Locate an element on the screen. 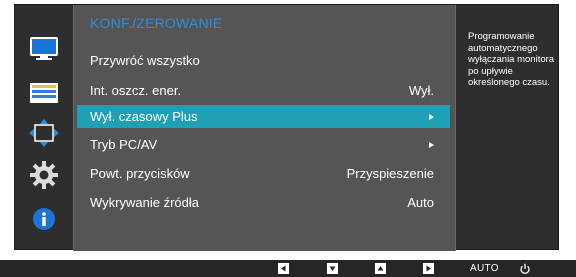 This screenshot has height=277, width=576. left-button is located at coordinates (283, 268).